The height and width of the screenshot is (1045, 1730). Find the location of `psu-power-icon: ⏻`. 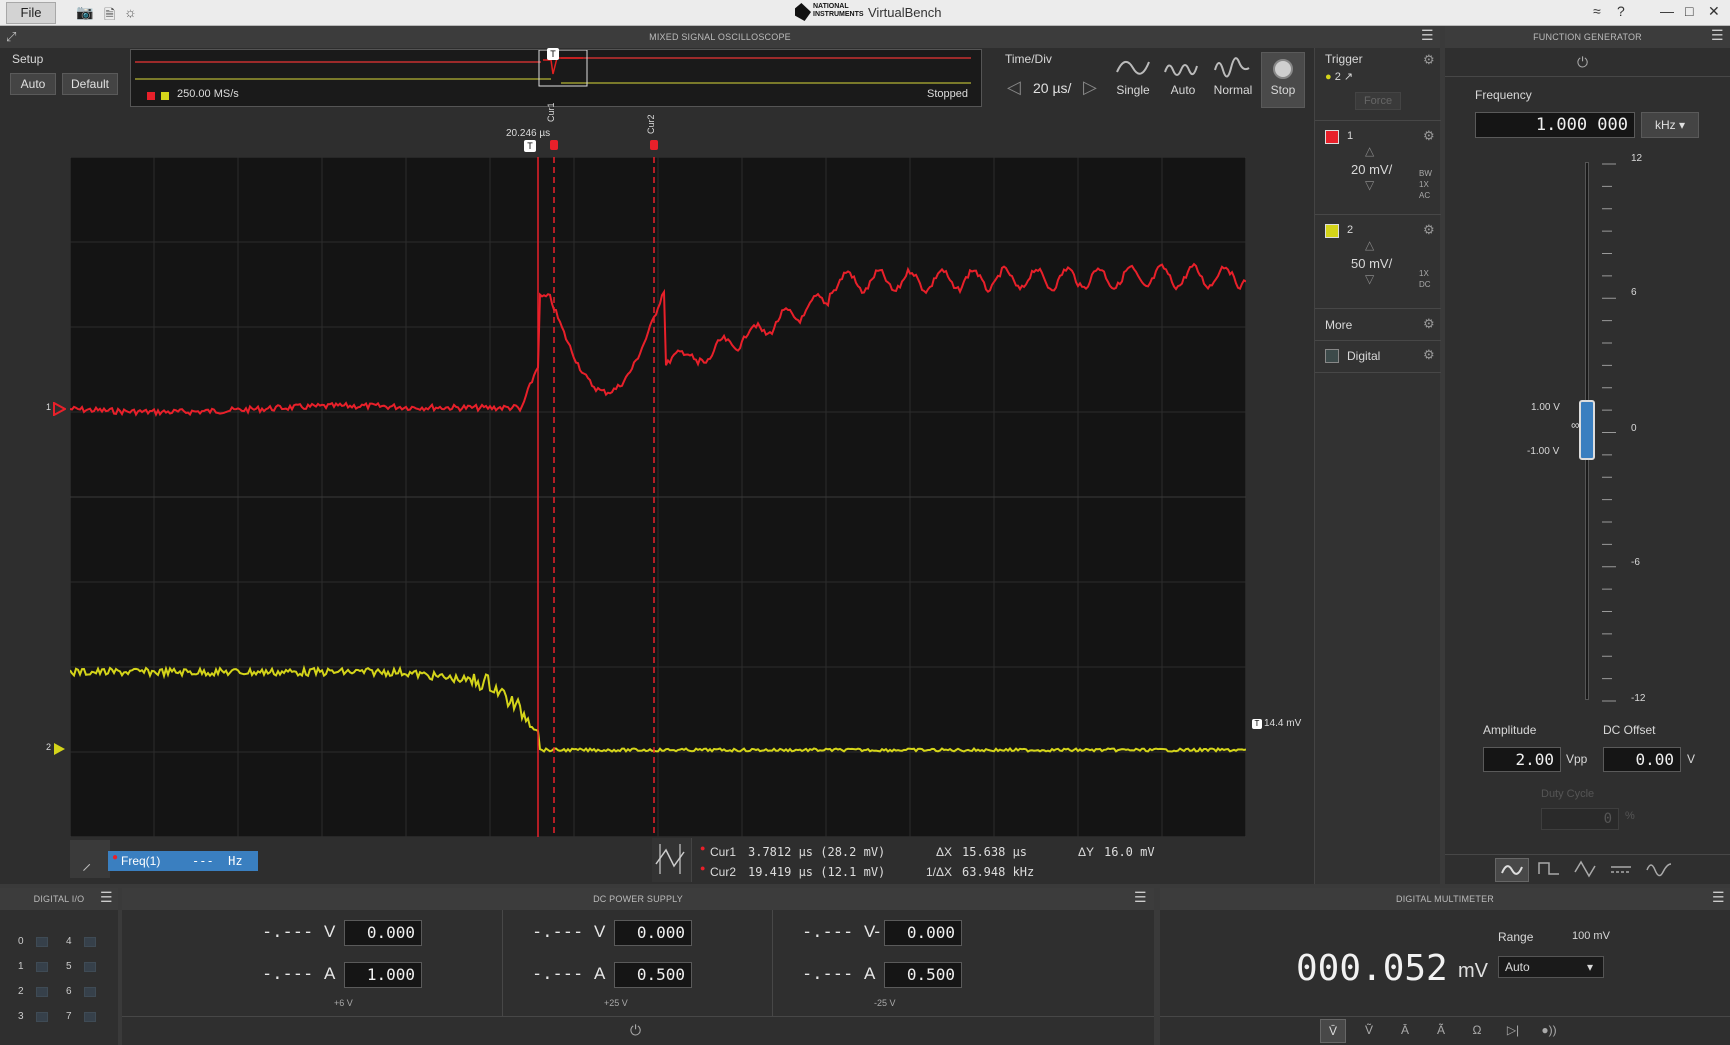

psu-power-icon: ⏻ is located at coordinates (635, 1030).